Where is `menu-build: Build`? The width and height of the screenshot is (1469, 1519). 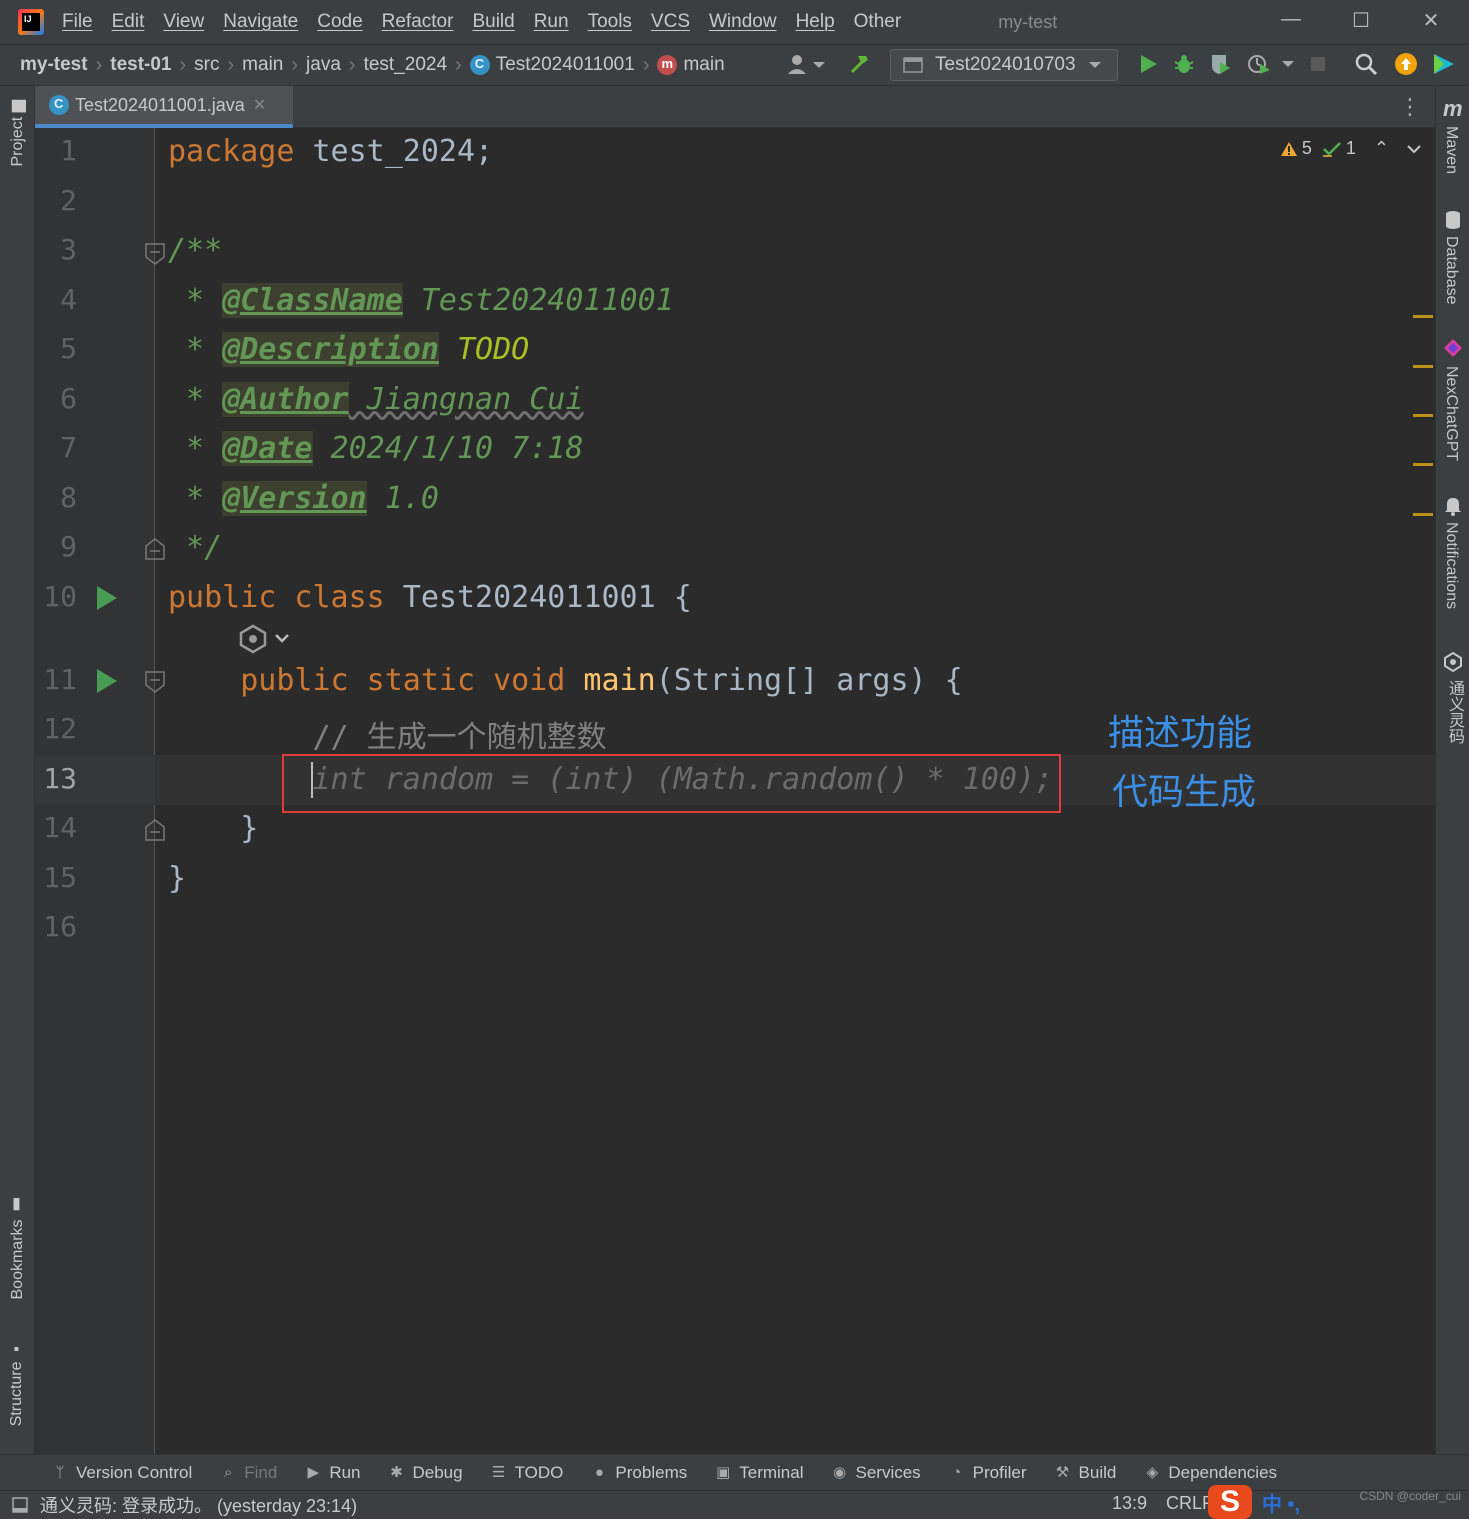 menu-build: Build is located at coordinates (493, 22).